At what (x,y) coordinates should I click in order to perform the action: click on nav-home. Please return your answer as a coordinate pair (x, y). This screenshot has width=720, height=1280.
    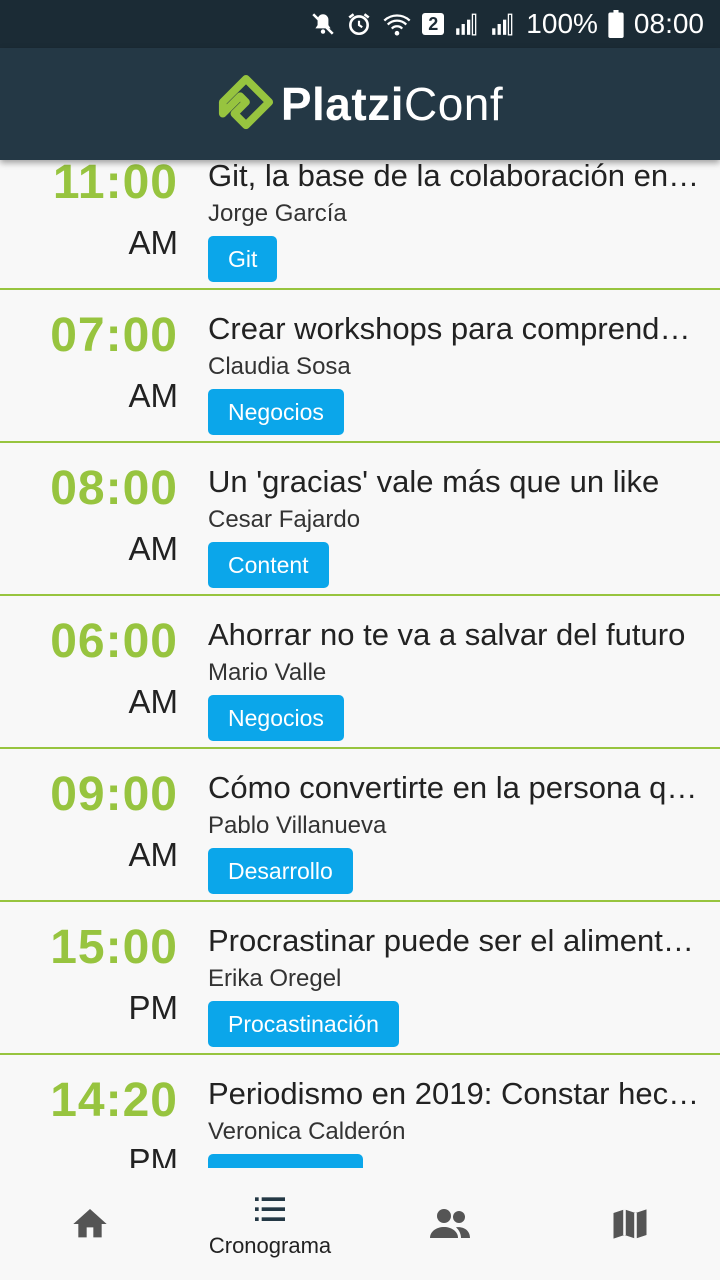
    Looking at the image, I should click on (90, 1224).